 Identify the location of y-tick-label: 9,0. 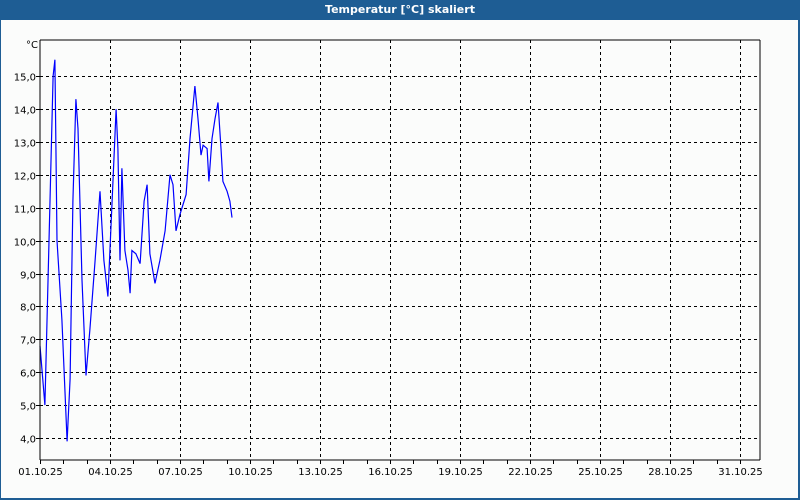
(28, 276).